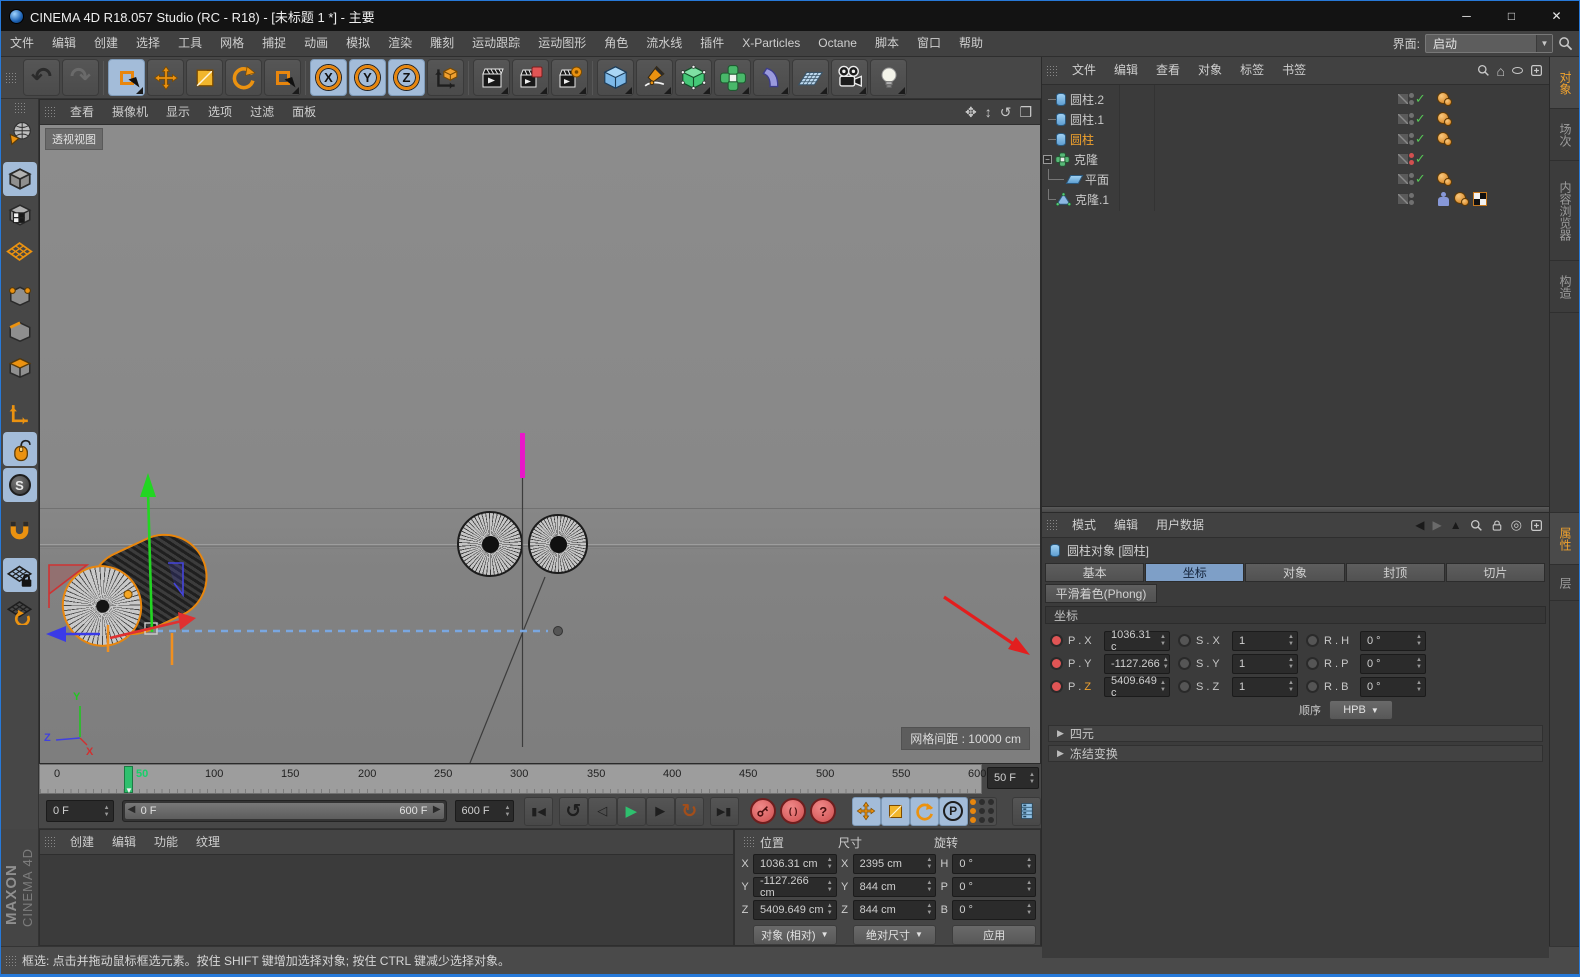 This screenshot has width=1580, height=977. Describe the element at coordinates (1056, 640) in the screenshot. I see `record-dot-px` at that location.